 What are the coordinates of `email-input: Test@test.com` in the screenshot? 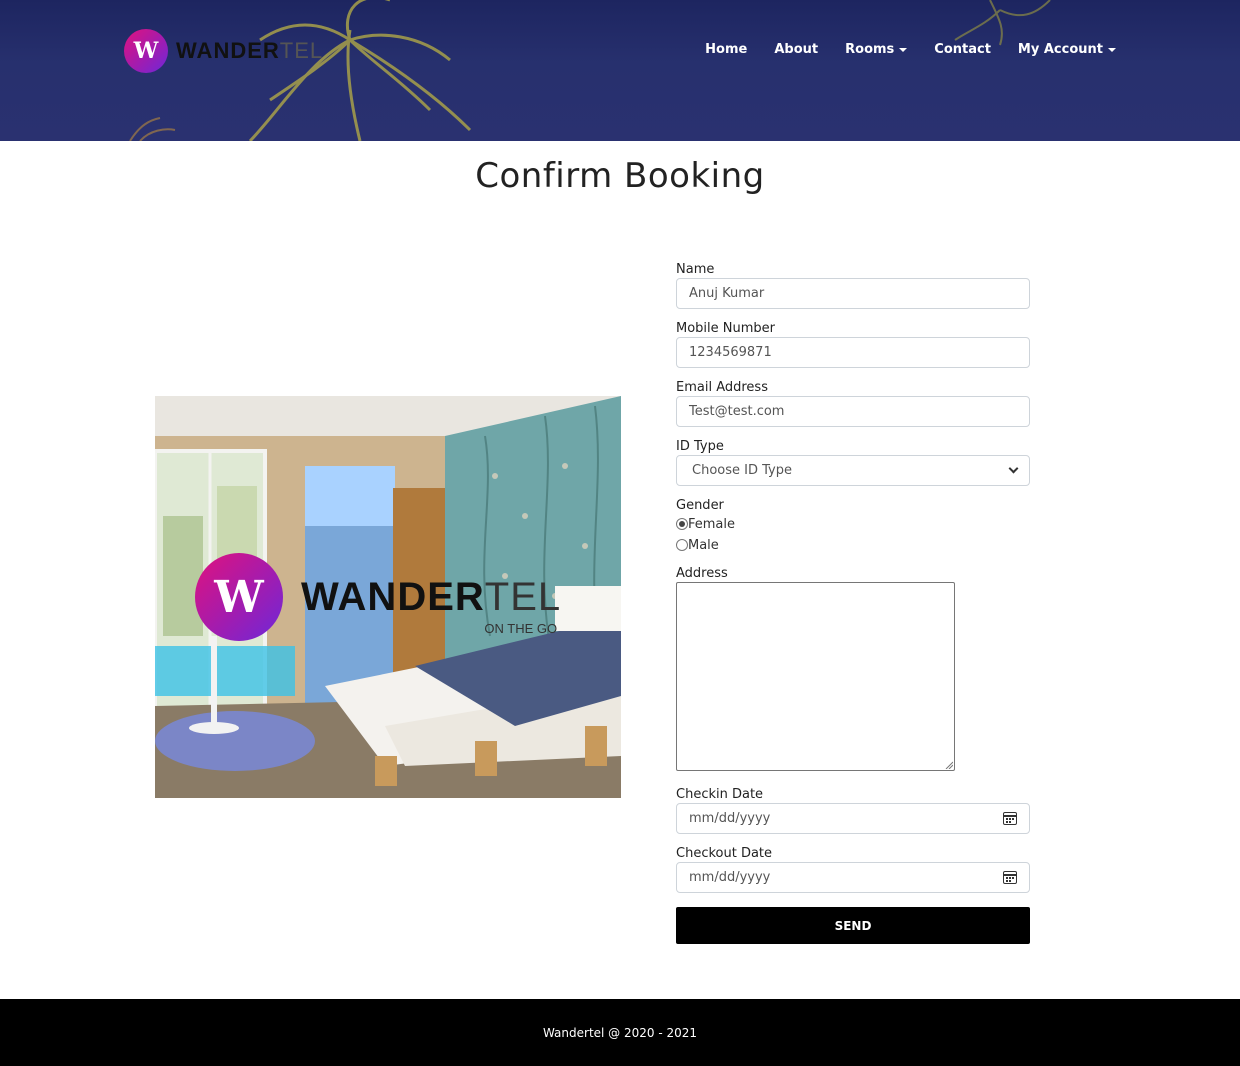 It's located at (853, 411).